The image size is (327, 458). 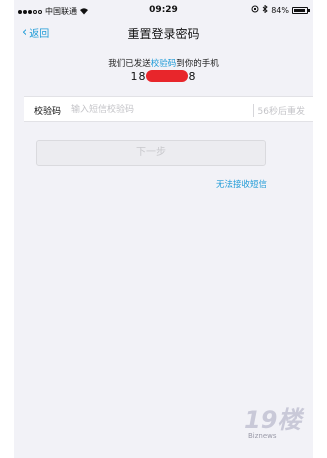 I want to click on bluetooth-icon, so click(x=265, y=9).